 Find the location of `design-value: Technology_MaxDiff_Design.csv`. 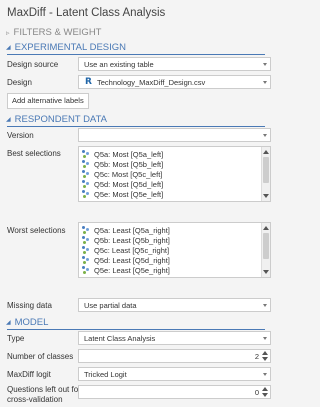

design-value: Technology_MaxDiff_Design.csv is located at coordinates (151, 82).